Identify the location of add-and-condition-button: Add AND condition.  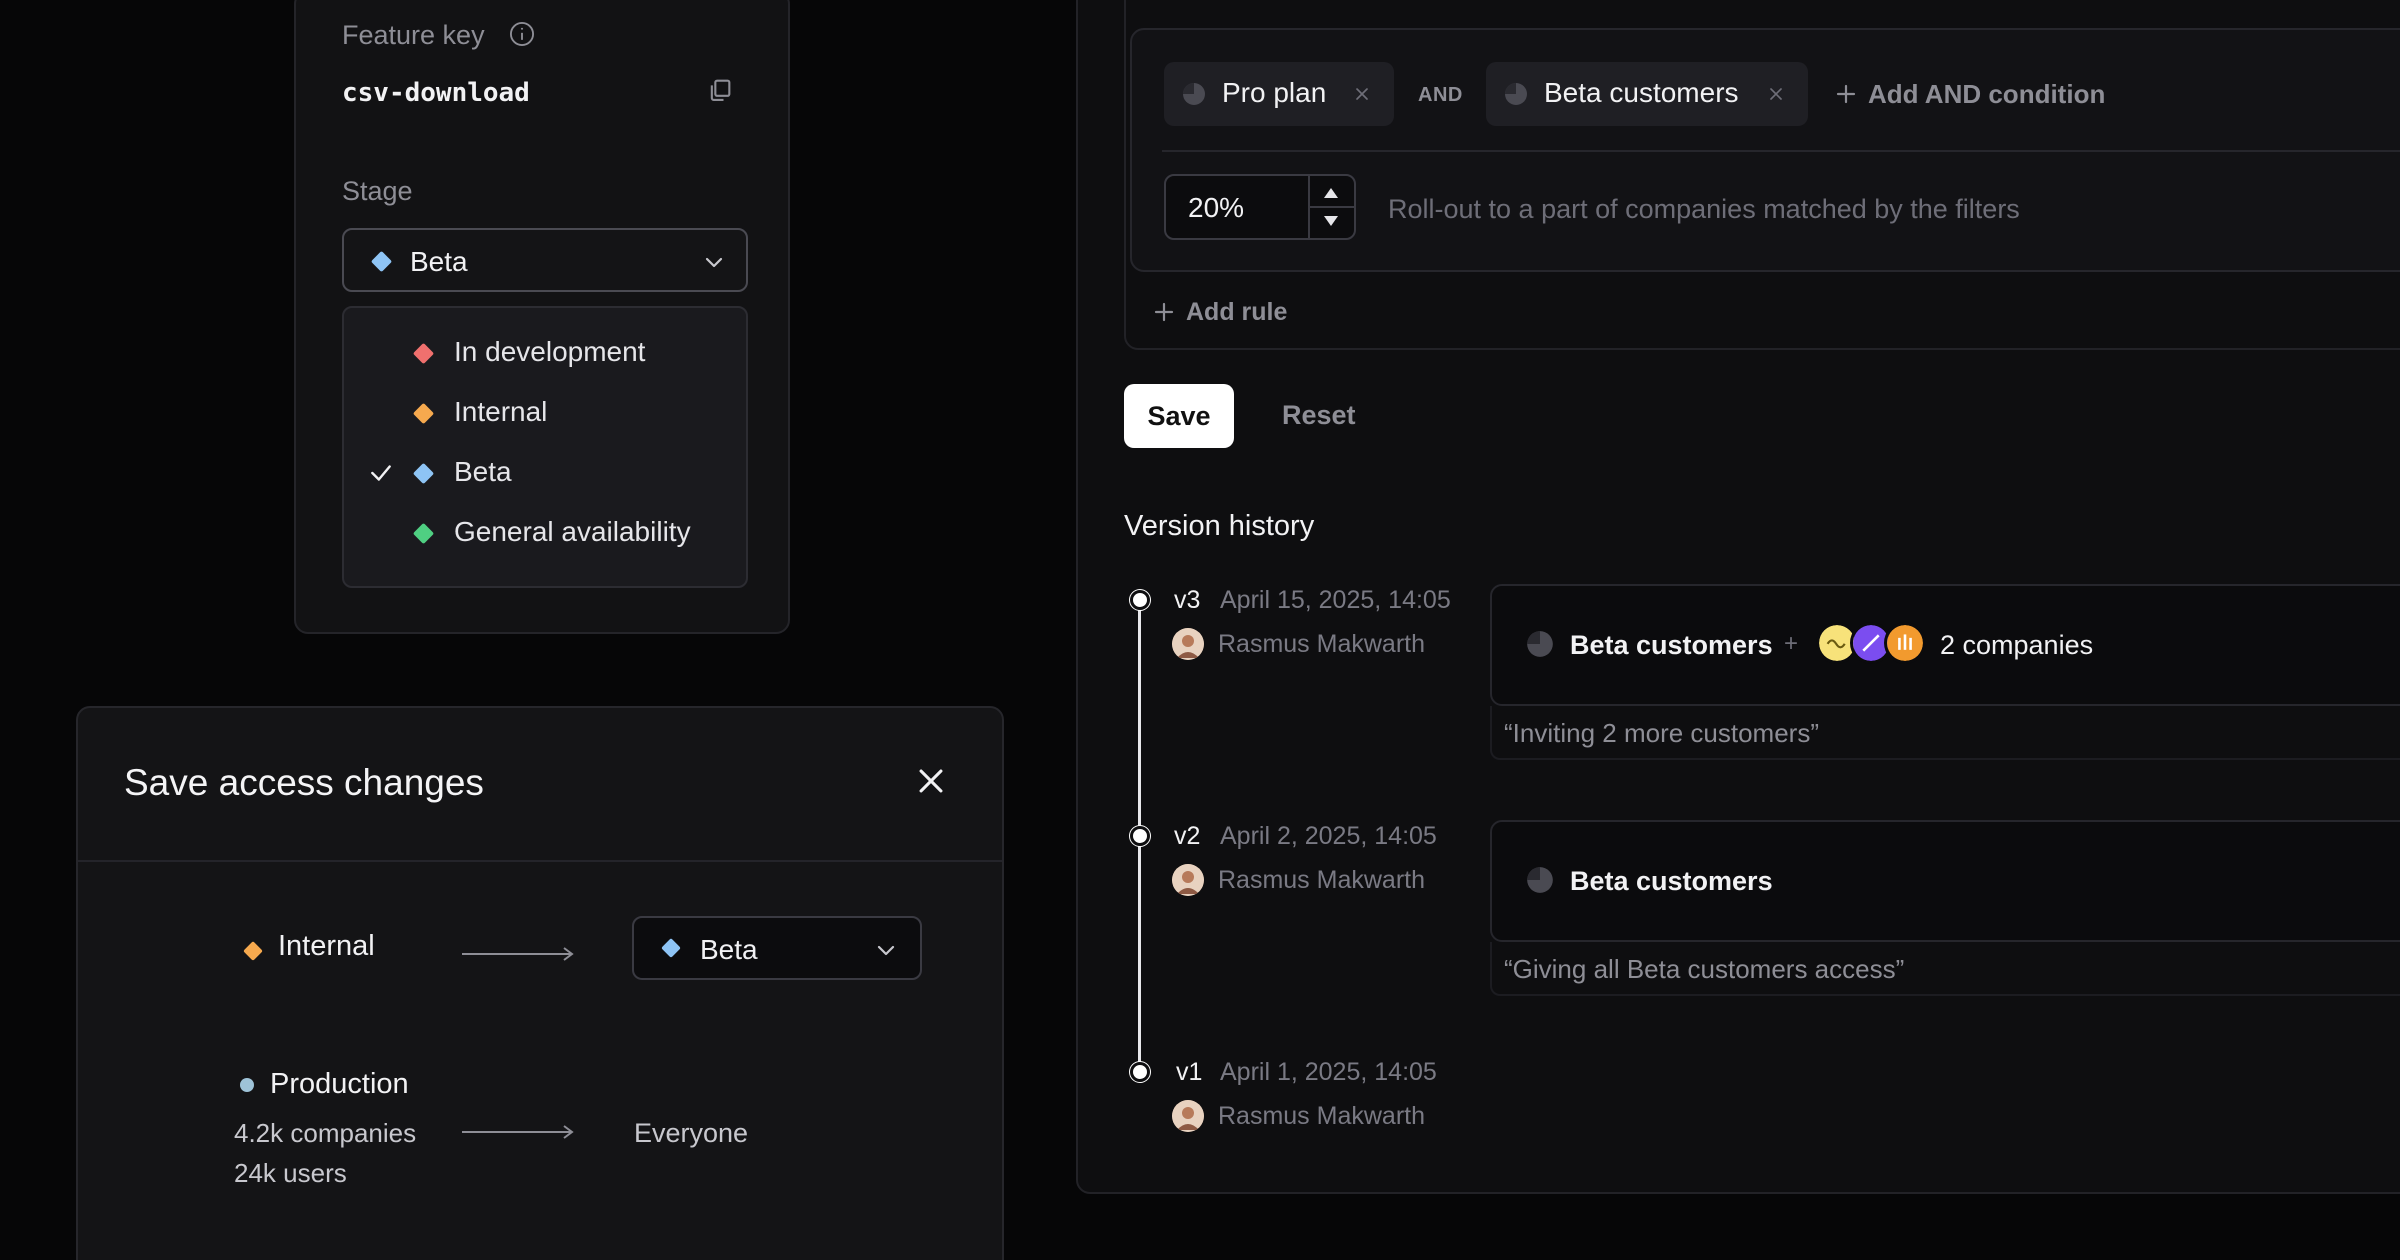
(1969, 94).